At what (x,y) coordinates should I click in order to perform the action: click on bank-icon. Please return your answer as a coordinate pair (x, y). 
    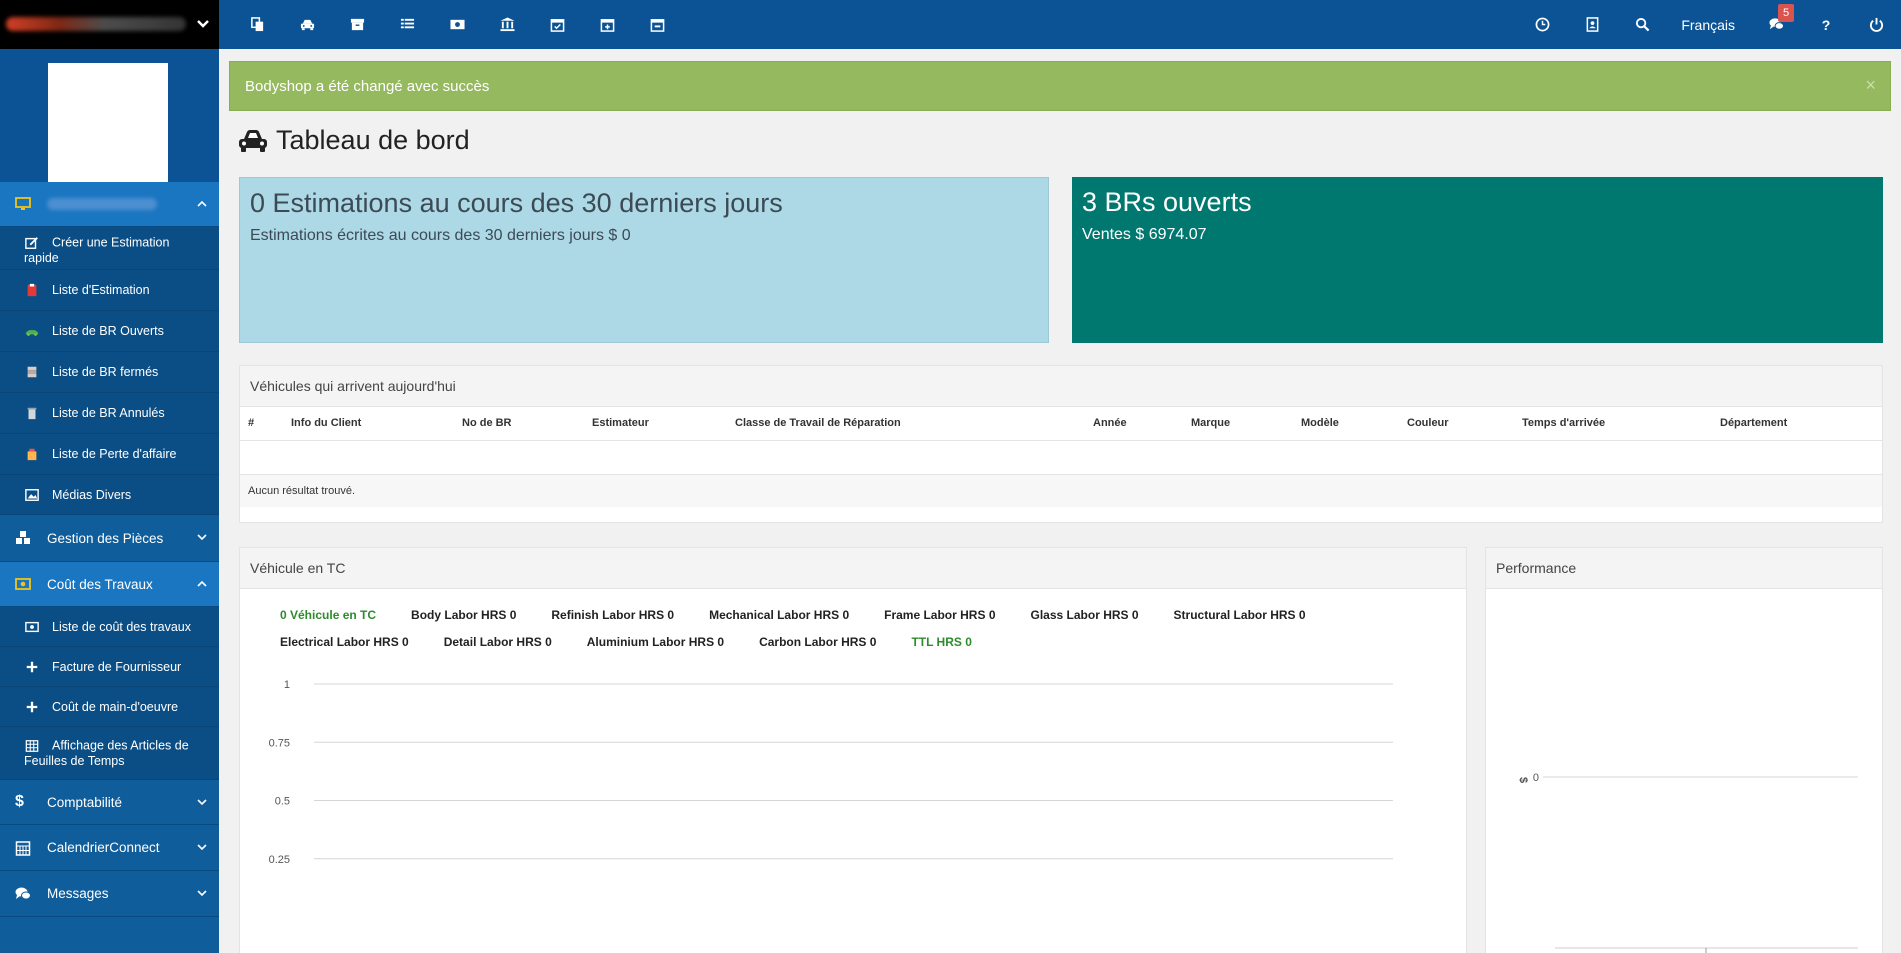
    Looking at the image, I should click on (507, 24).